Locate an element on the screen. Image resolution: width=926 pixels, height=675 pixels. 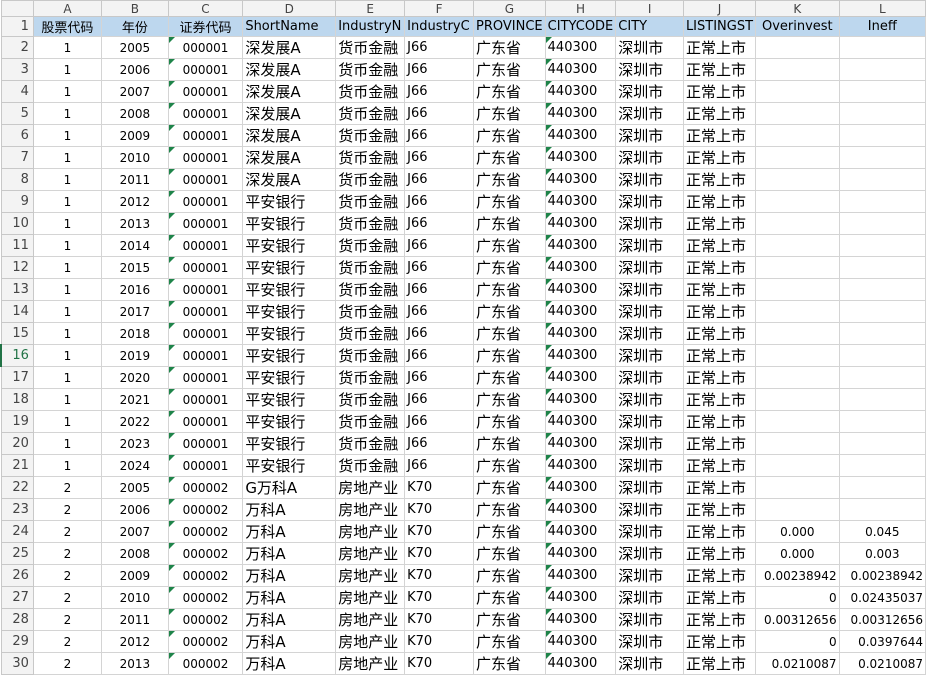
column-header-k: K is located at coordinates (797, 8).